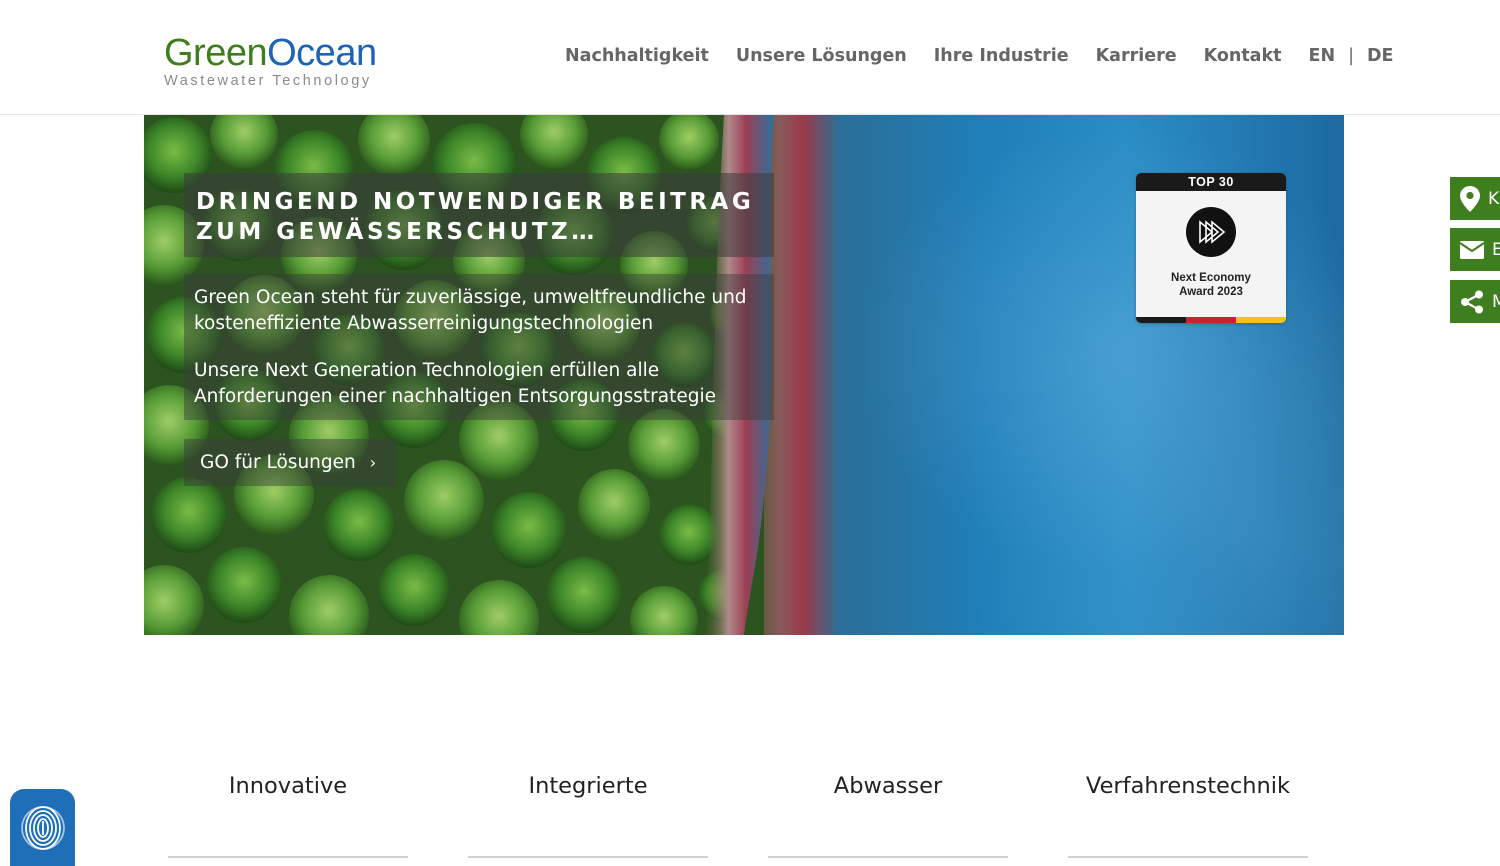 The width and height of the screenshot is (1500, 866). What do you see at coordinates (322, 53) in the screenshot?
I see `logo-word-blue: Ocean` at bounding box center [322, 53].